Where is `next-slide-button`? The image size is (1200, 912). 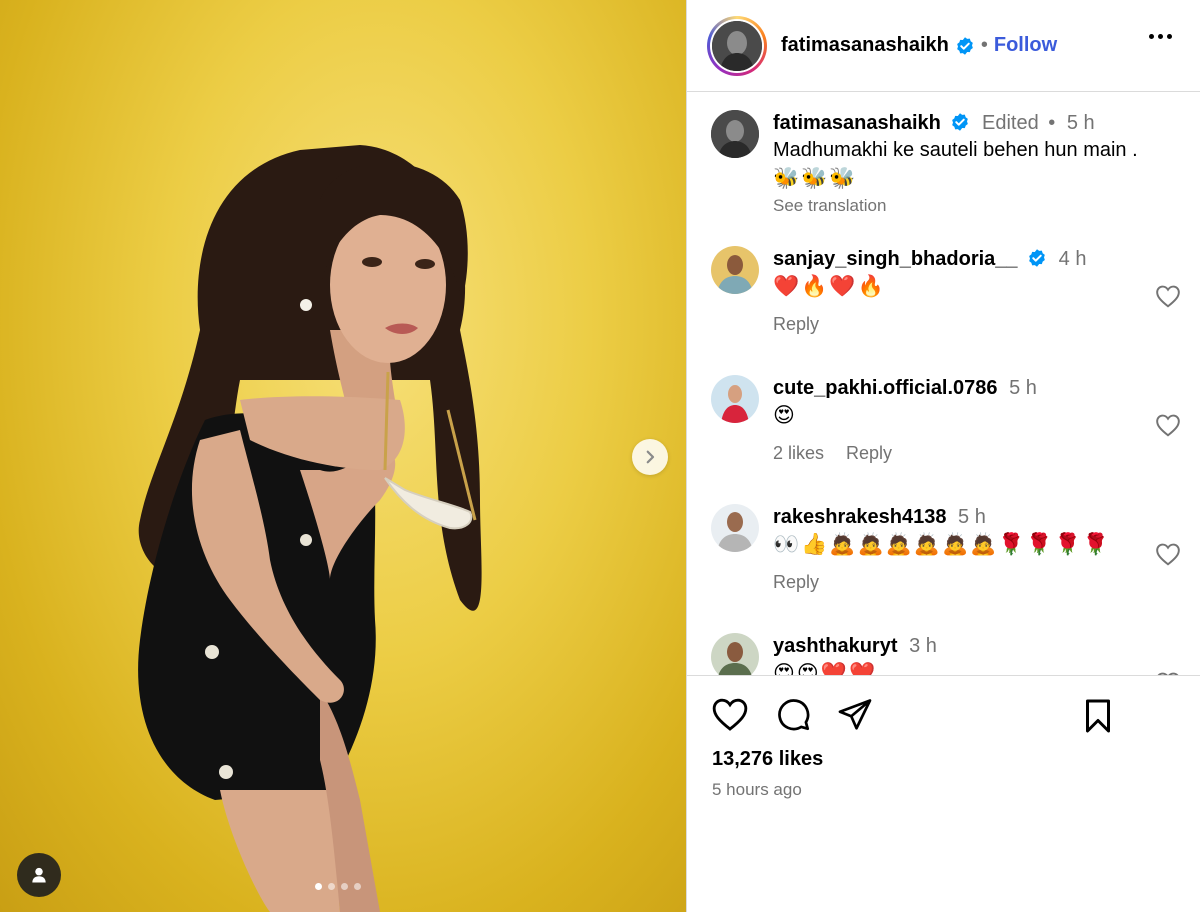 next-slide-button is located at coordinates (650, 457).